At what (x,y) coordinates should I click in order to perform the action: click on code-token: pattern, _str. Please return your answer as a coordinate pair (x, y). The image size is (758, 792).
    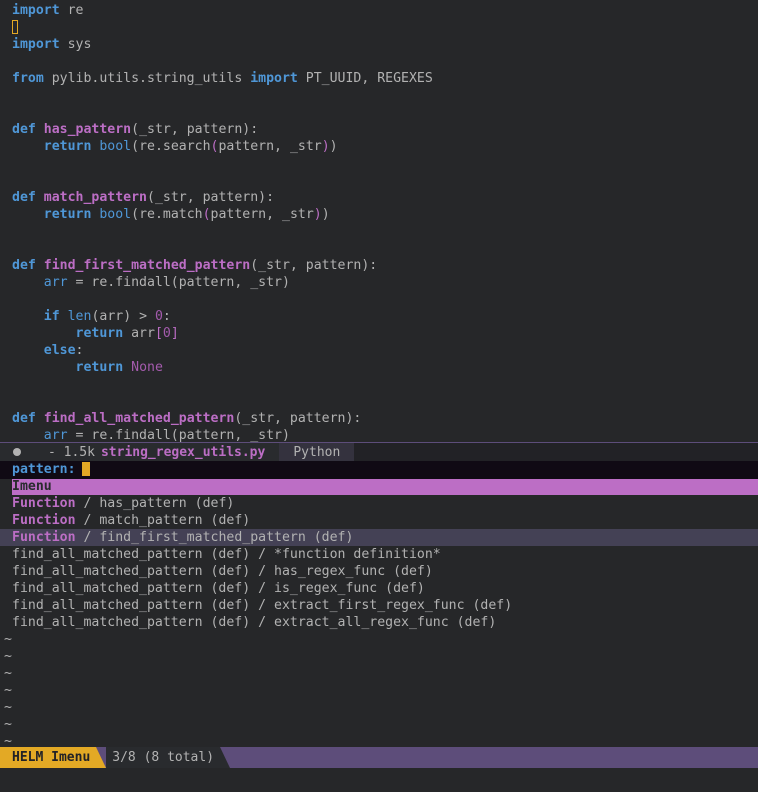
    Looking at the image, I should click on (262, 214).